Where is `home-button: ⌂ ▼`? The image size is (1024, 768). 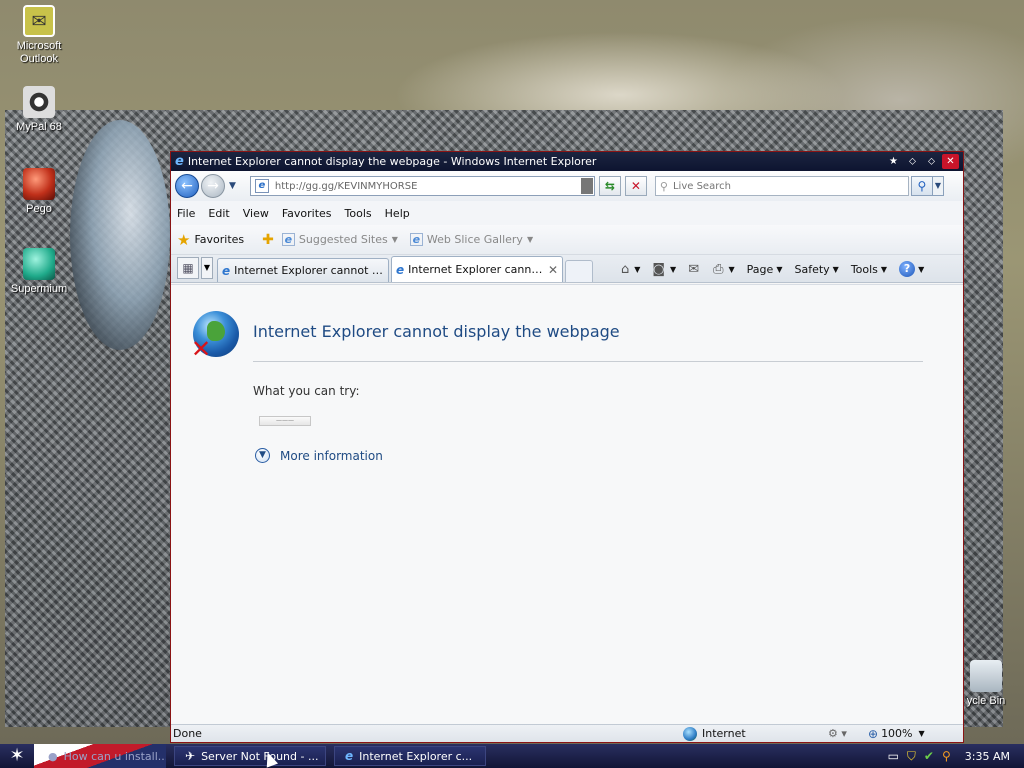 home-button: ⌂ ▼ is located at coordinates (630, 269).